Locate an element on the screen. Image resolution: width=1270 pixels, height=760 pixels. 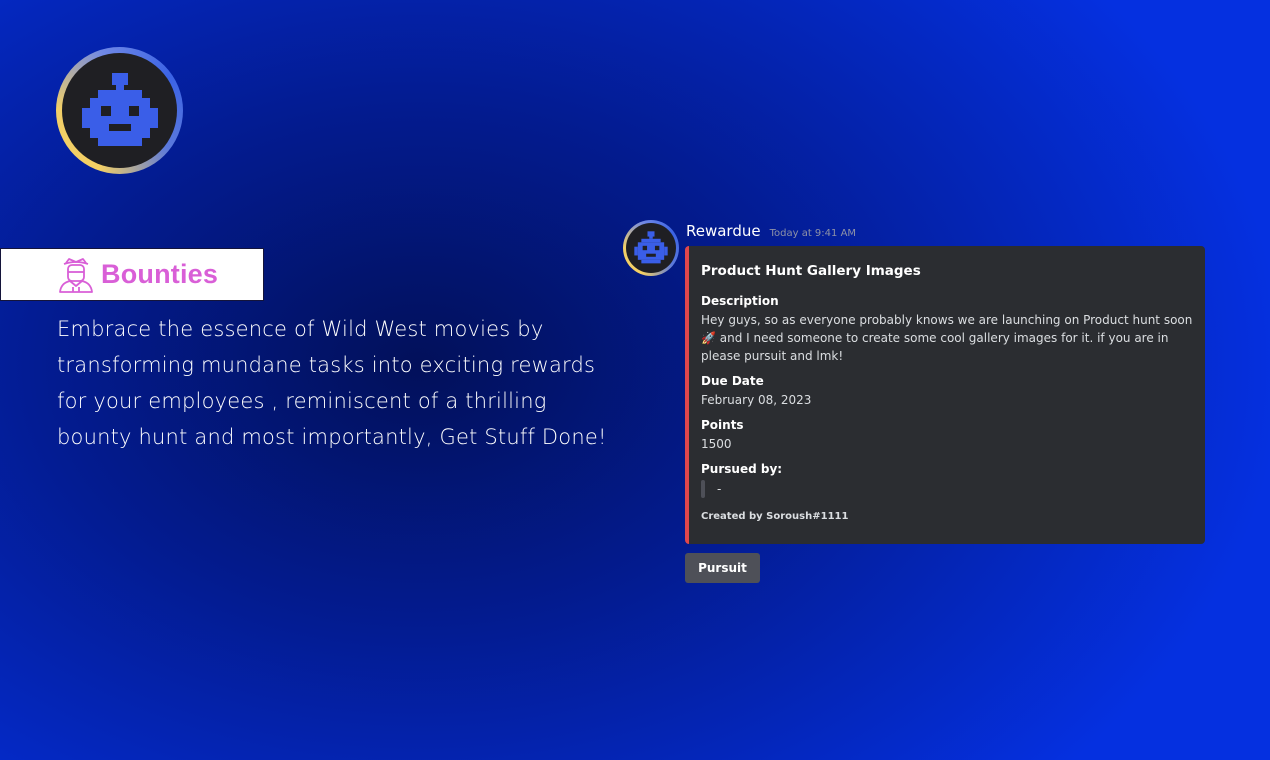
pursued-by-value: - is located at coordinates (719, 489).